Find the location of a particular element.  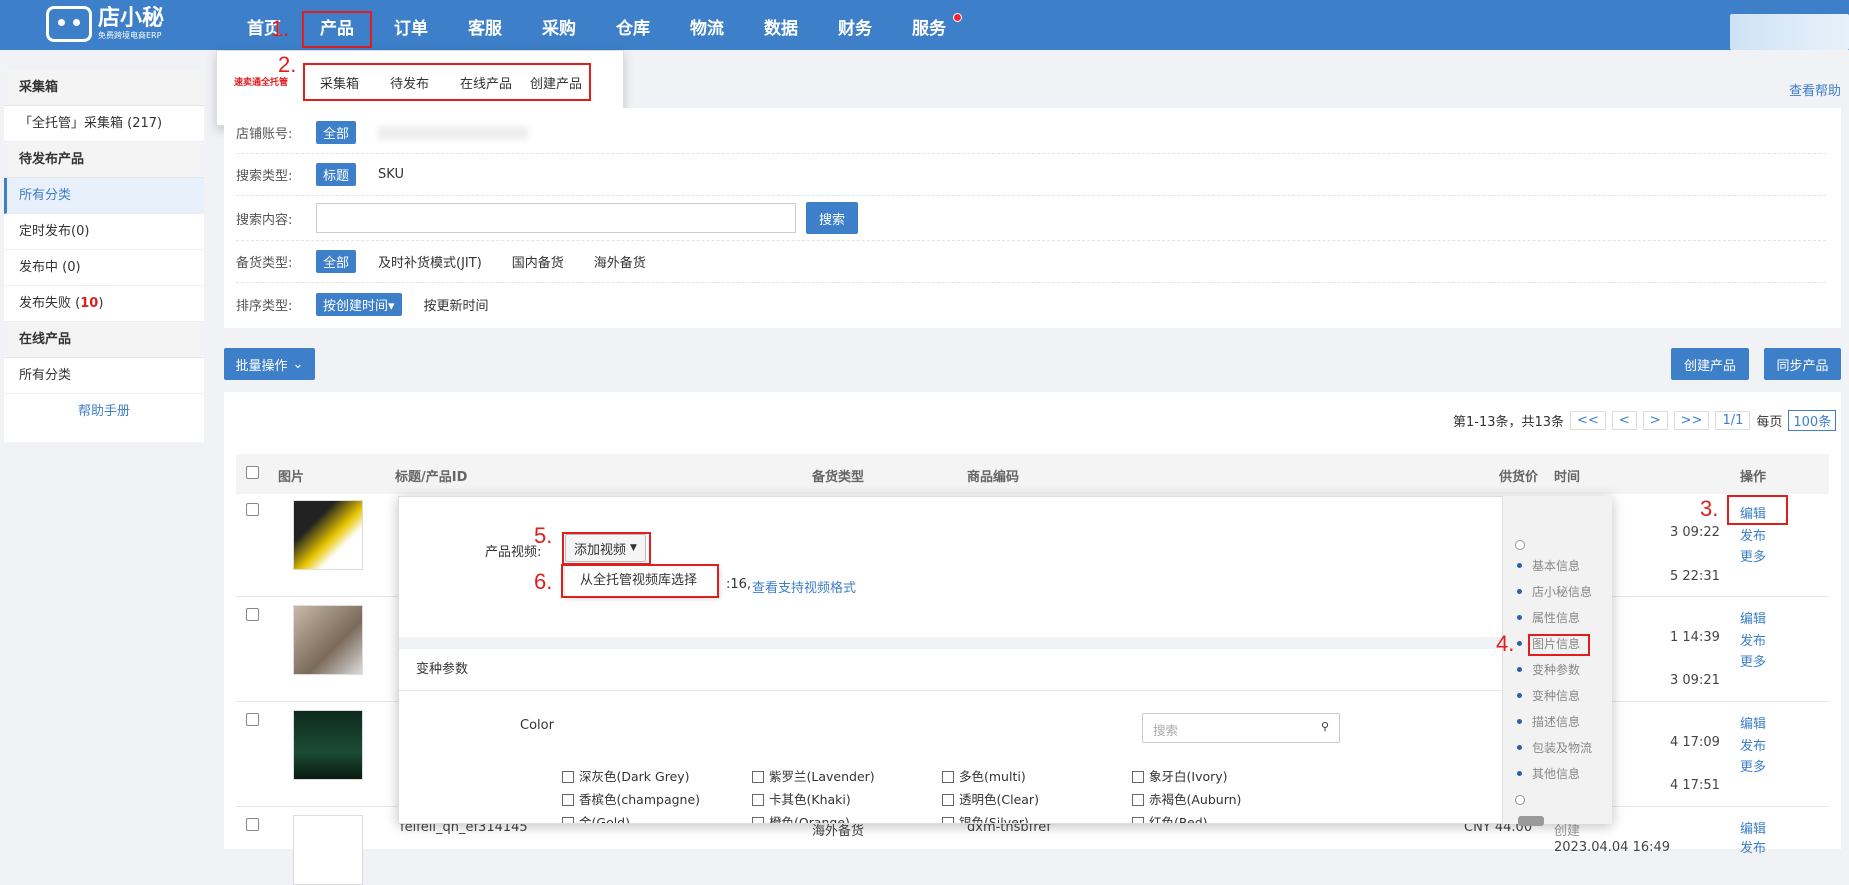

color-checkbox-option: 紫罗兰(Lavender) is located at coordinates (813, 775).